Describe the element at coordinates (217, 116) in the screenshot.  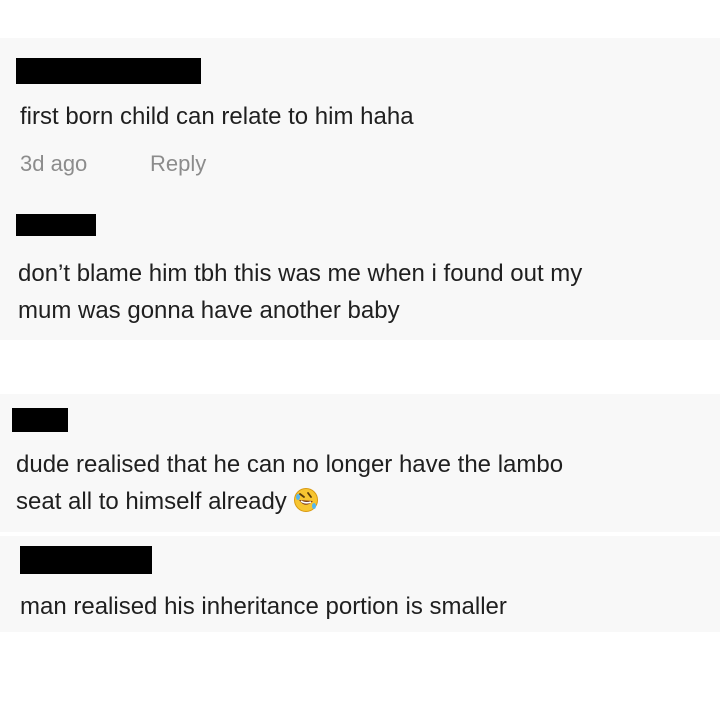
I see `comment-text: first born child can relate to him haha` at that location.